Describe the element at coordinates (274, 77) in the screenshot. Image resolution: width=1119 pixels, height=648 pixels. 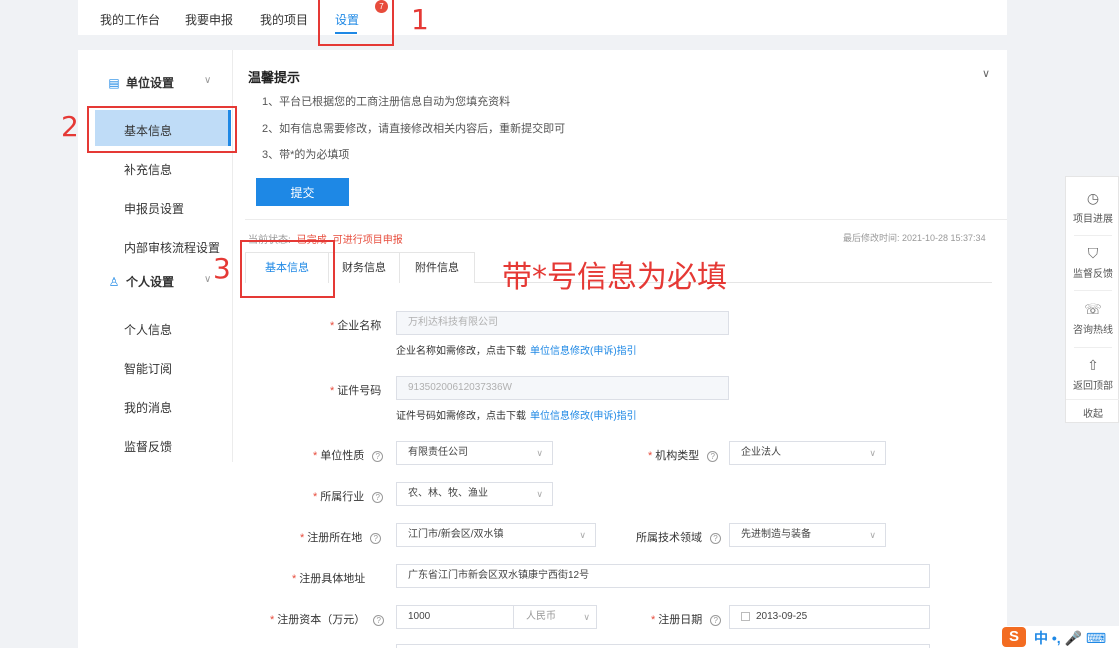
I see `tips-title: 温馨提示` at that location.